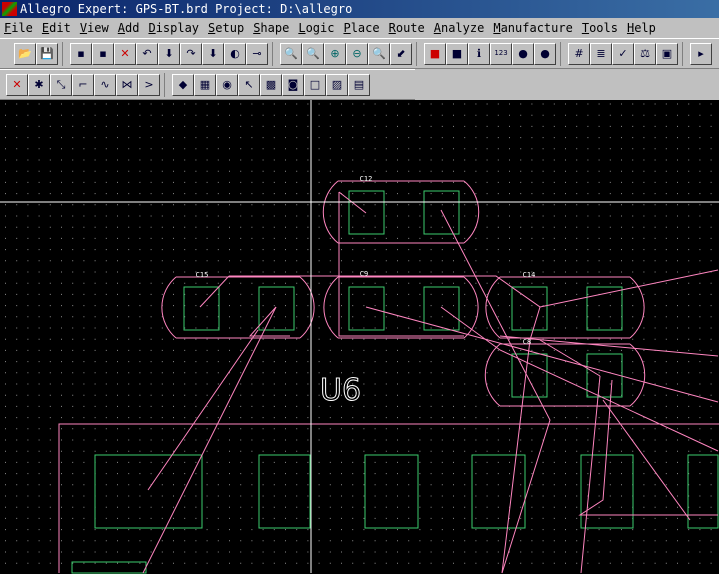 Image resolution: width=719 pixels, height=574 pixels. I want to click on select-shape-button: ◆, so click(183, 84).